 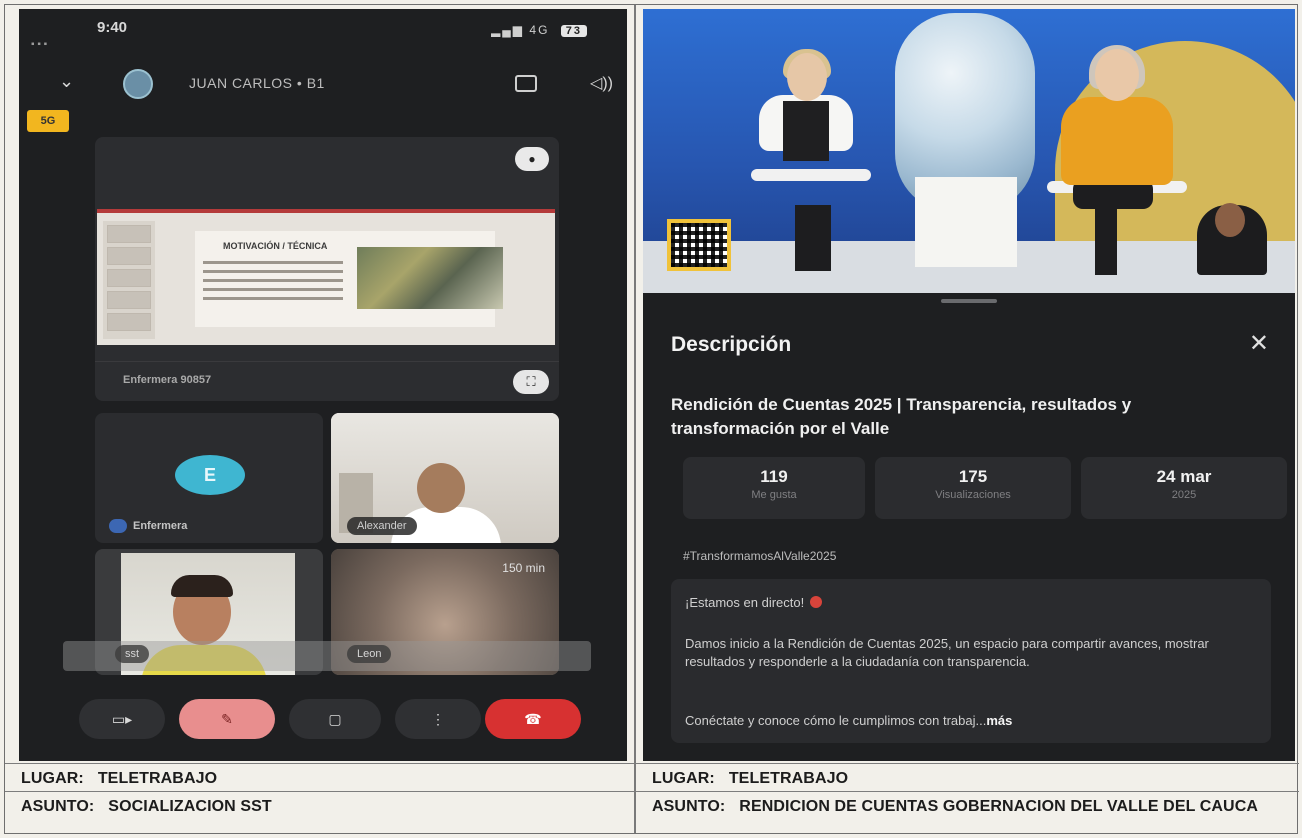 I want to click on more-icon: ⋮, so click(x=438, y=719).